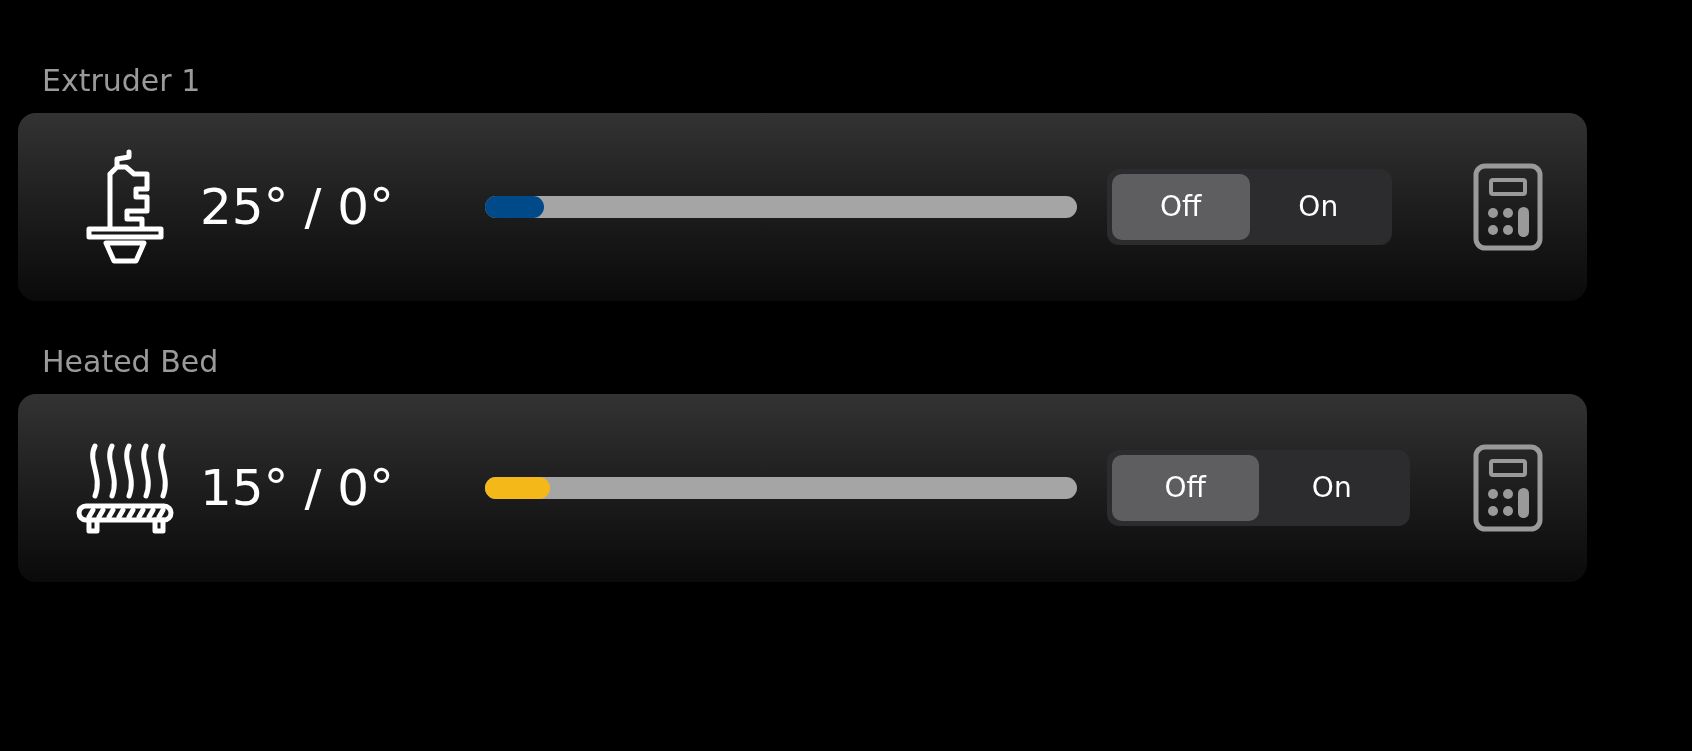 The height and width of the screenshot is (751, 1692). Describe the element at coordinates (297, 207) in the screenshot. I see `temperature-reading: 25° / 0°` at that location.